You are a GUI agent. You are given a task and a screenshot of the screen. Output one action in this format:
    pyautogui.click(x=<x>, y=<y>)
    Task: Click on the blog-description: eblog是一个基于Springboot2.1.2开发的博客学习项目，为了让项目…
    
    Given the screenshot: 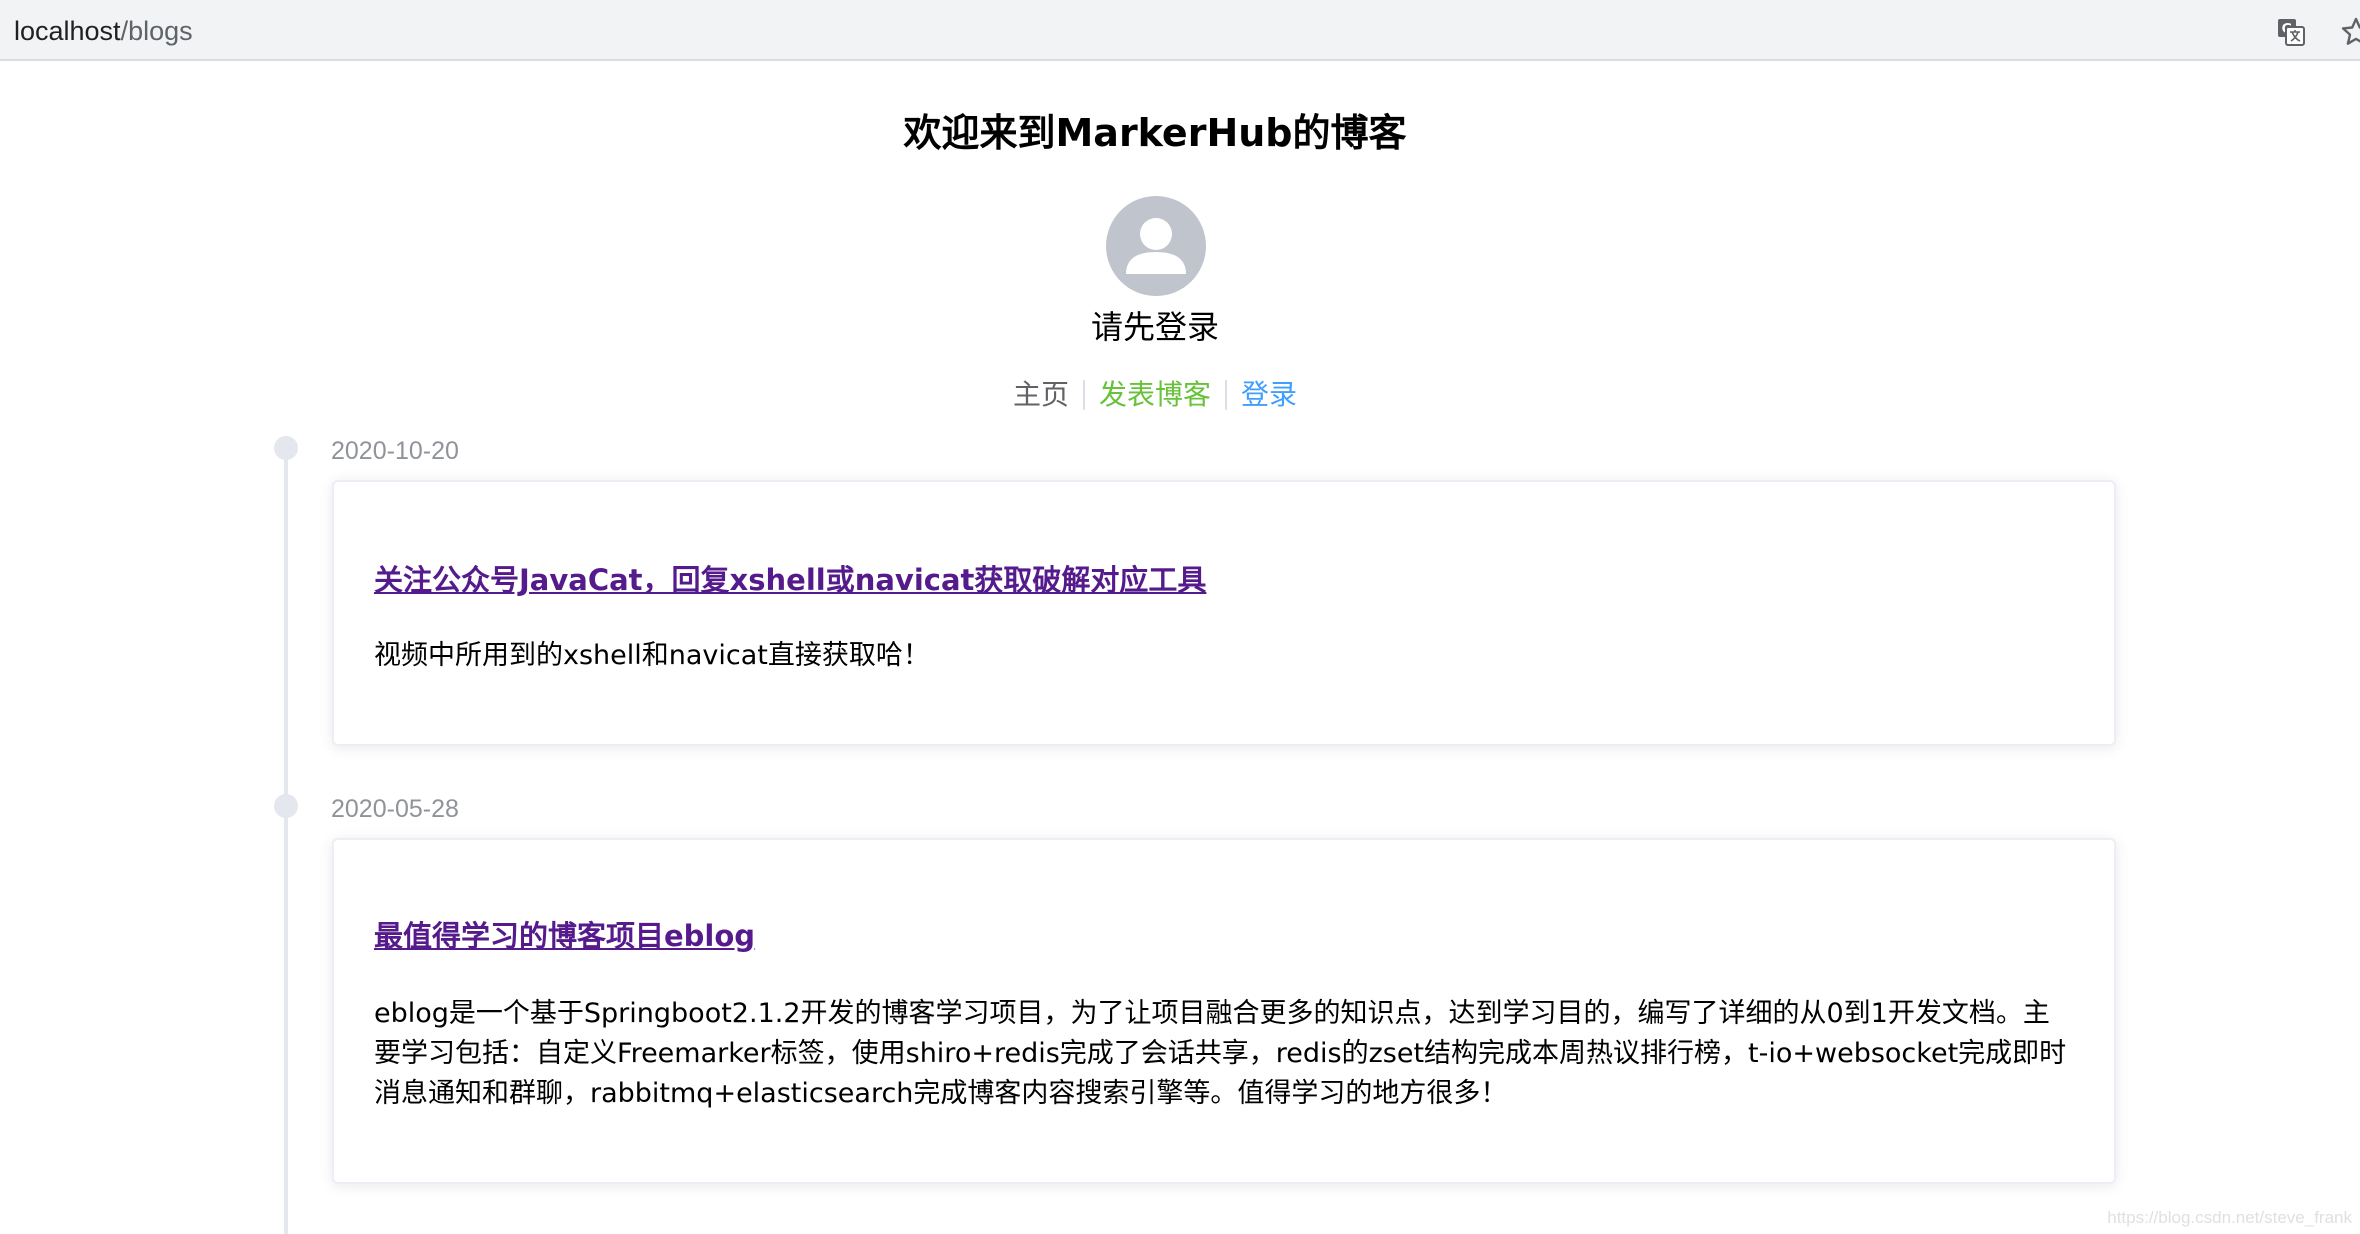 What is the action you would take?
    pyautogui.click(x=1220, y=1053)
    